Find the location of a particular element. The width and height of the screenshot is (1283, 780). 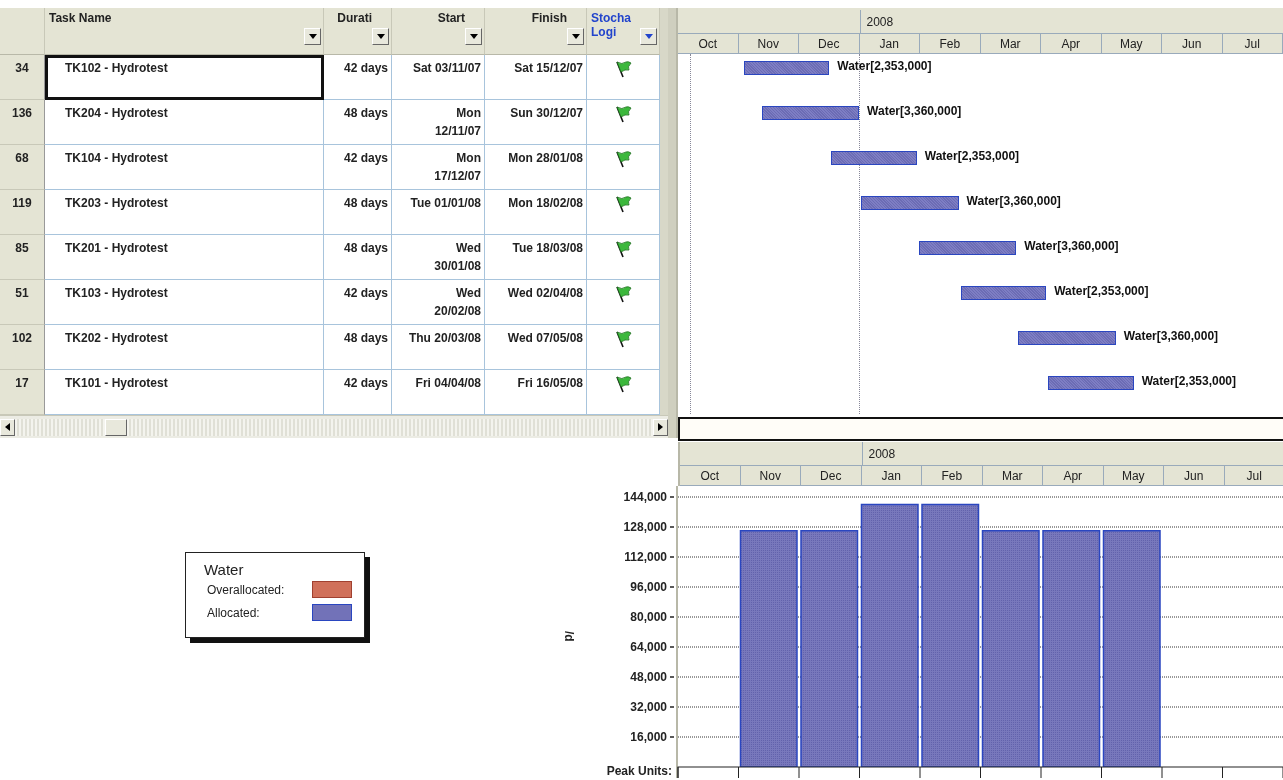

peak-units-label: Peak Units: is located at coordinates (639, 771).